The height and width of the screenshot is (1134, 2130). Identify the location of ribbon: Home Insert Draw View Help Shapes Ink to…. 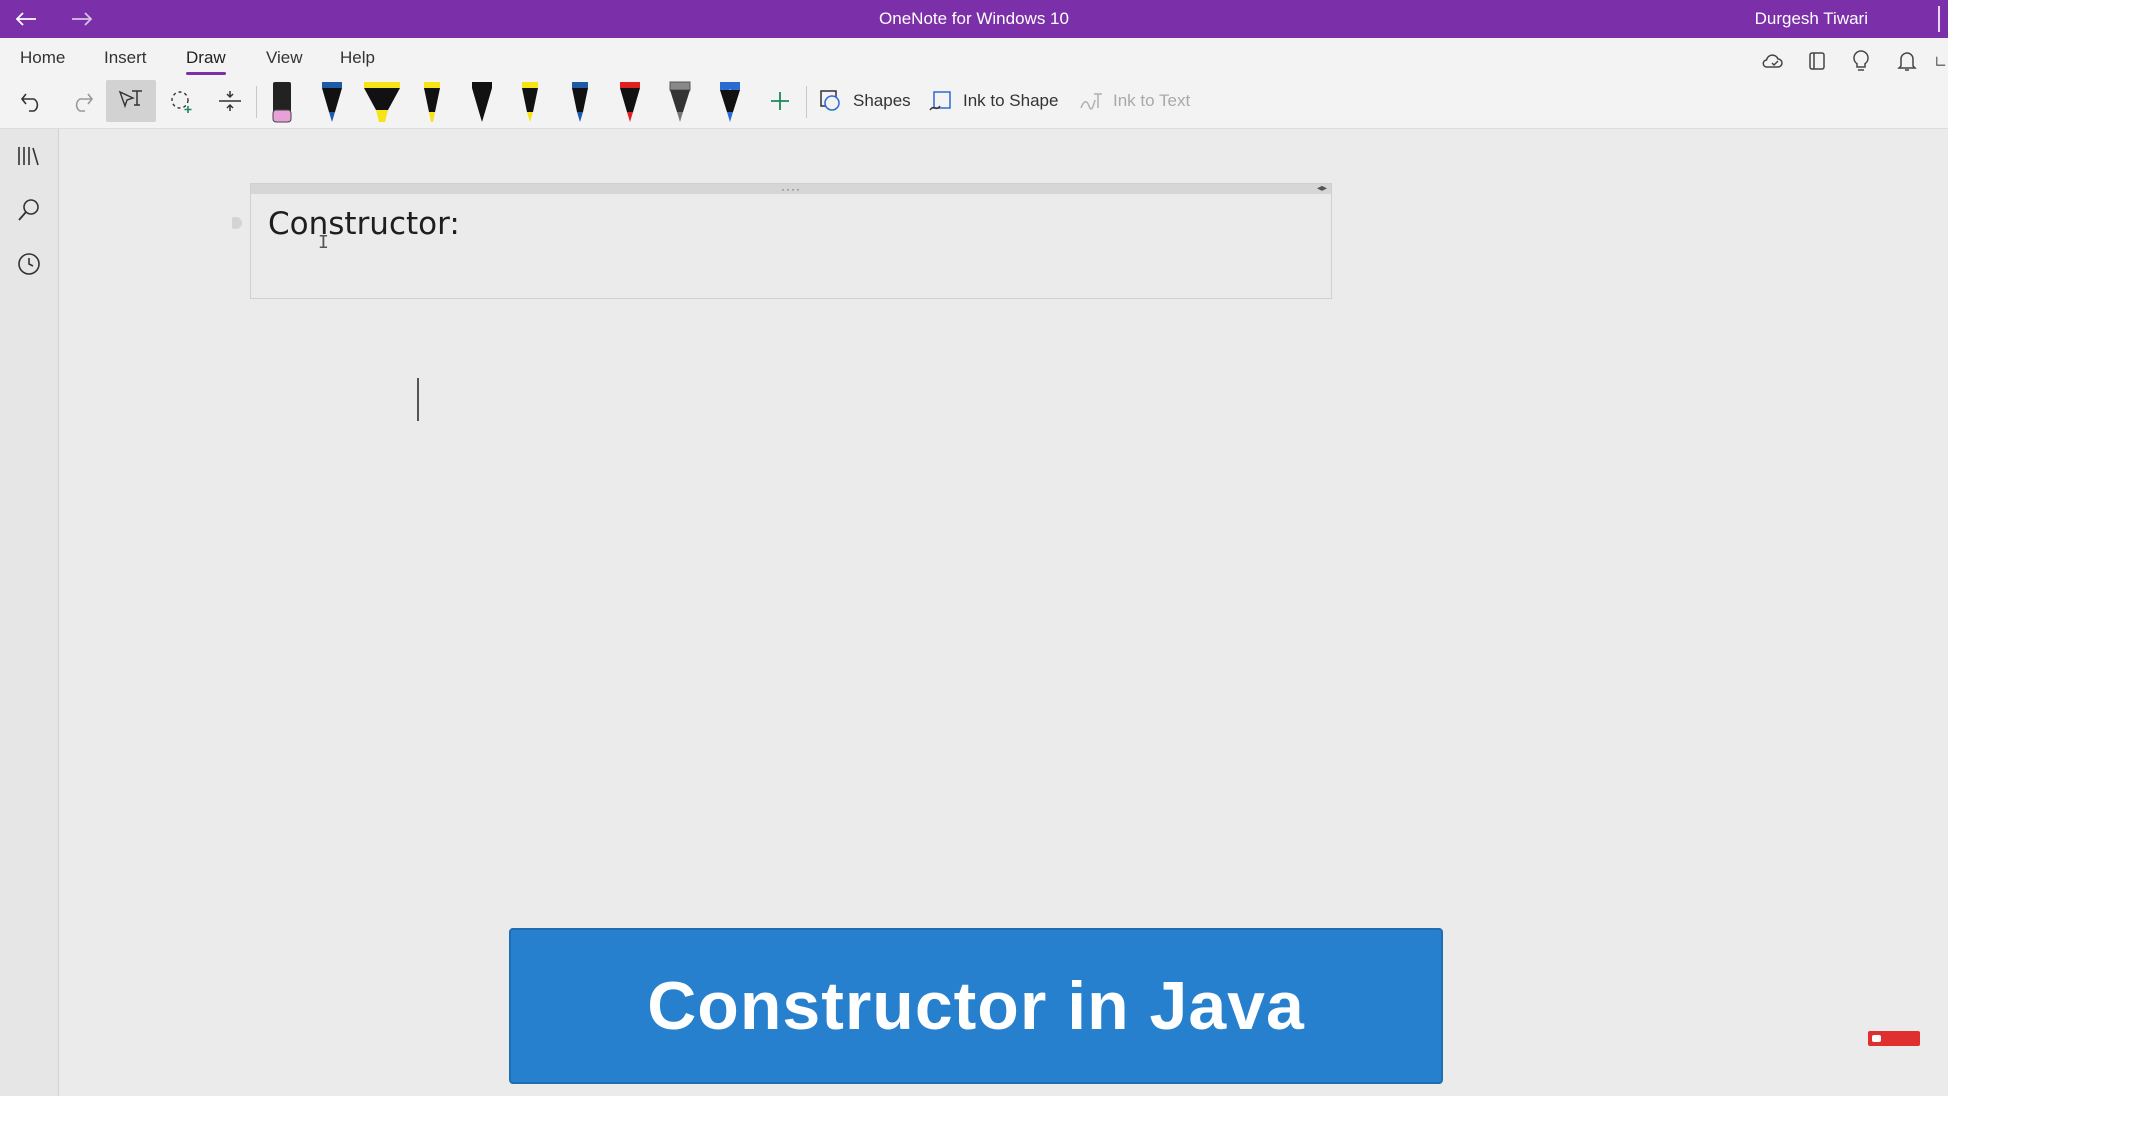
(974, 83).